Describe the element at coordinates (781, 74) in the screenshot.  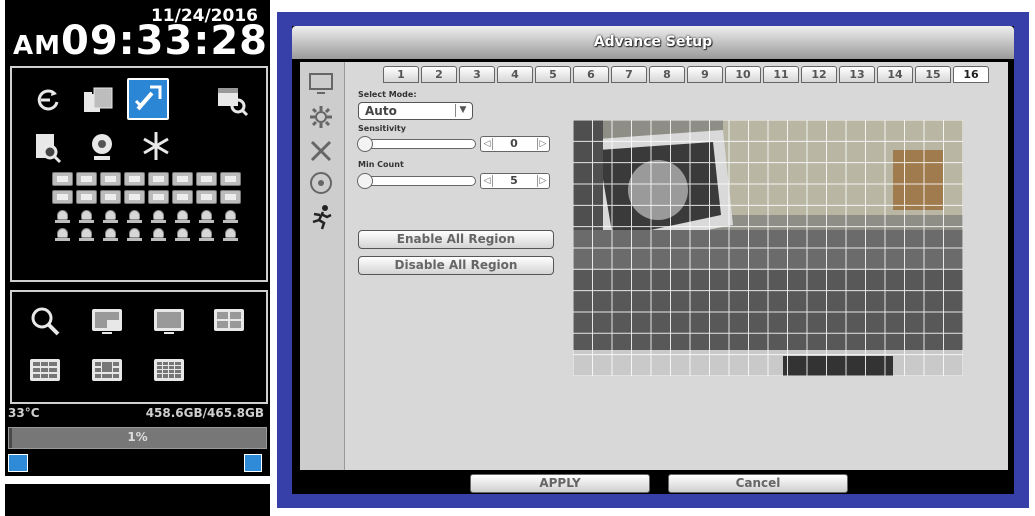
I see `tab-channel-11: 11` at that location.